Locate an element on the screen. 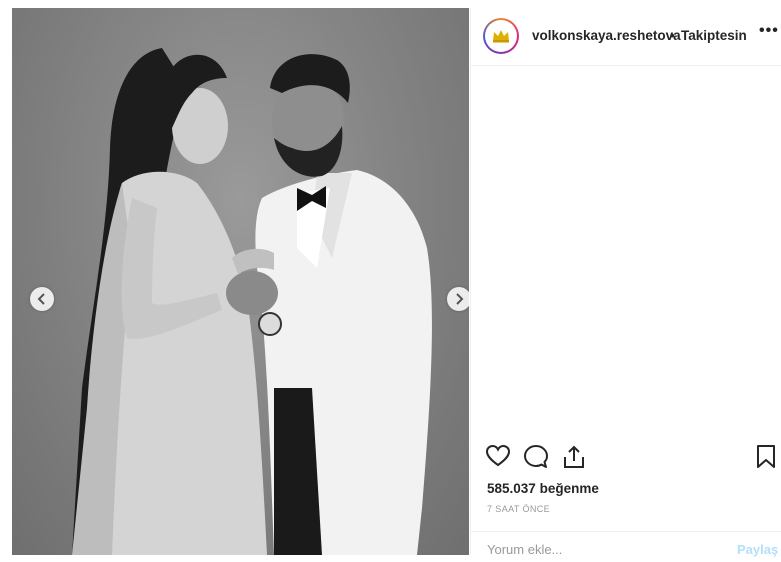 Image resolution: width=781 pixels, height=562 pixels. heart-icon is located at coordinates (498, 458).